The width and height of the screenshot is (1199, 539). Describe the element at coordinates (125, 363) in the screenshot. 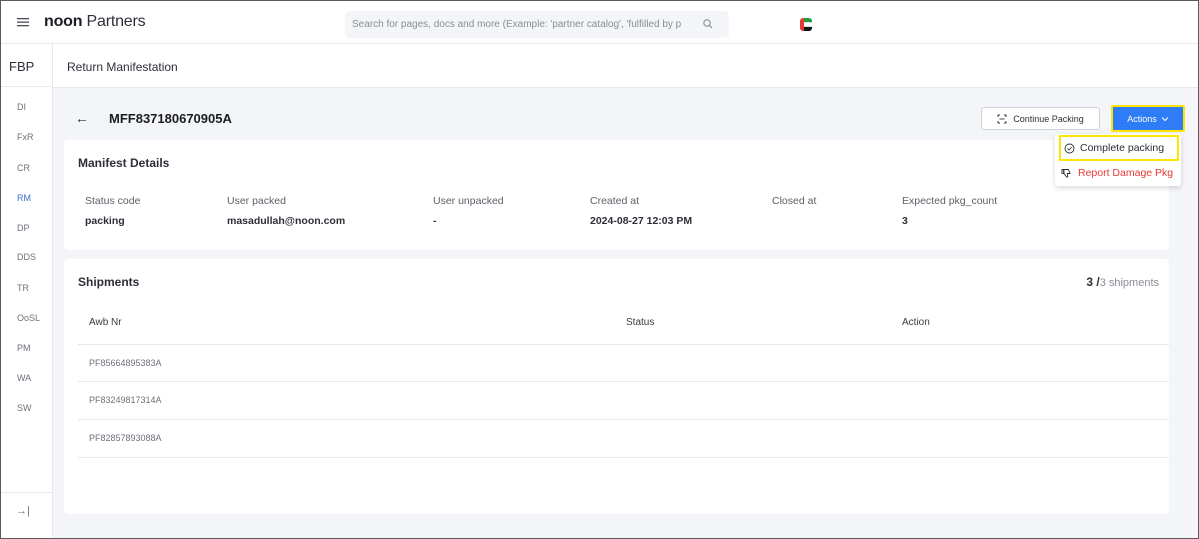

I see `table-row: PF85664895383A` at that location.